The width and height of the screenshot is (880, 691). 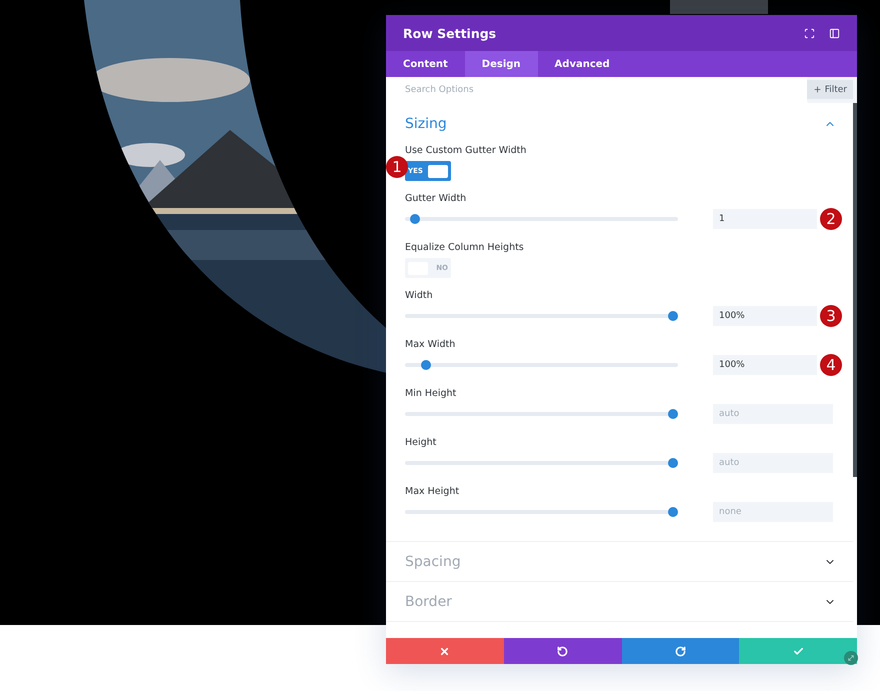 What do you see at coordinates (765, 219) in the screenshot?
I see `input-field: 1` at bounding box center [765, 219].